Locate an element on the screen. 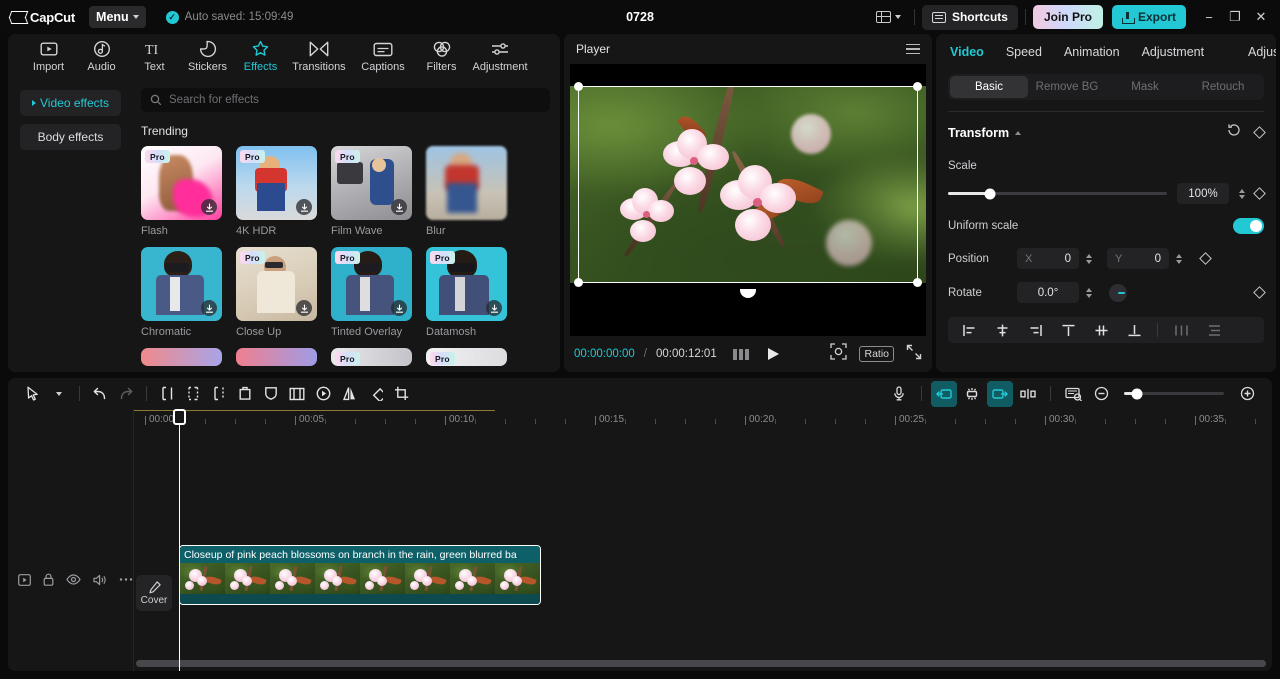 This screenshot has width=1280, height=679. segment-remove-bg: Remove BG is located at coordinates (1067, 87).